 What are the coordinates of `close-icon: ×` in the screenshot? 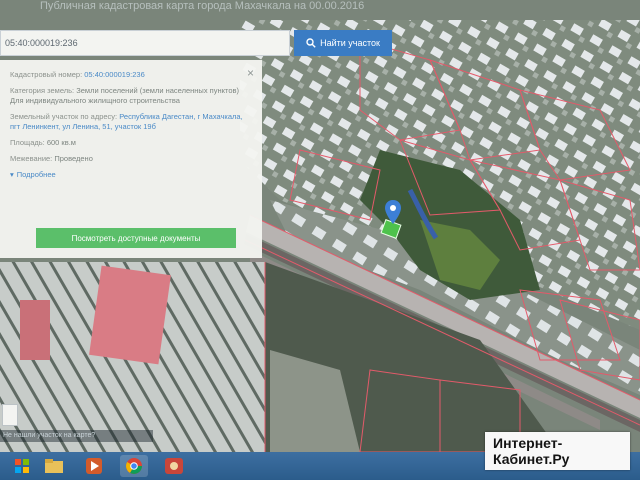 It's located at (250, 73).